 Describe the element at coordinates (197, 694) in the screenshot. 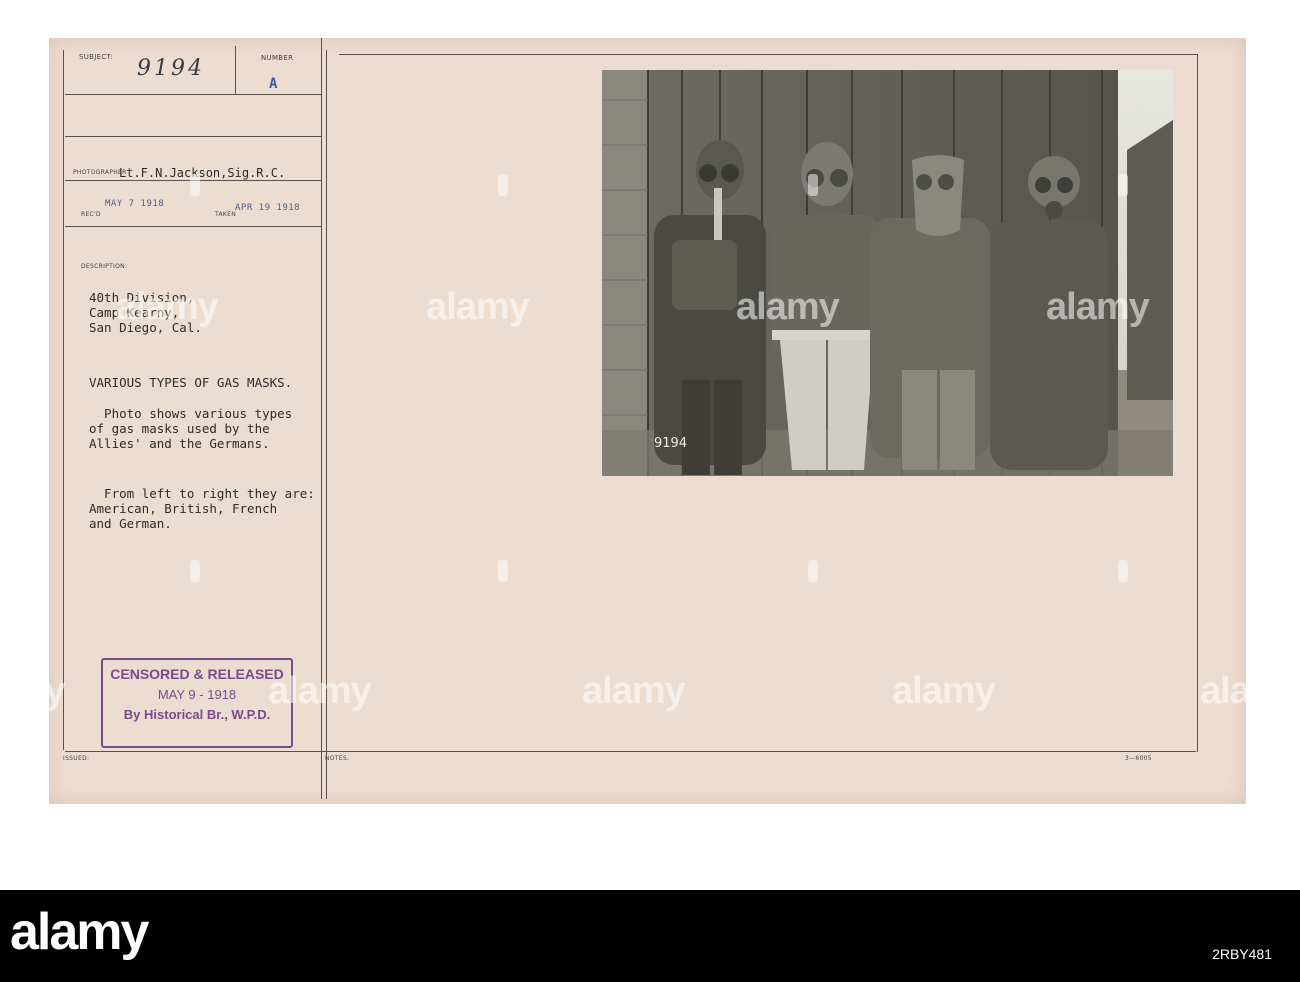

I see `stamp-line-2: MAY 9 - 1918` at that location.